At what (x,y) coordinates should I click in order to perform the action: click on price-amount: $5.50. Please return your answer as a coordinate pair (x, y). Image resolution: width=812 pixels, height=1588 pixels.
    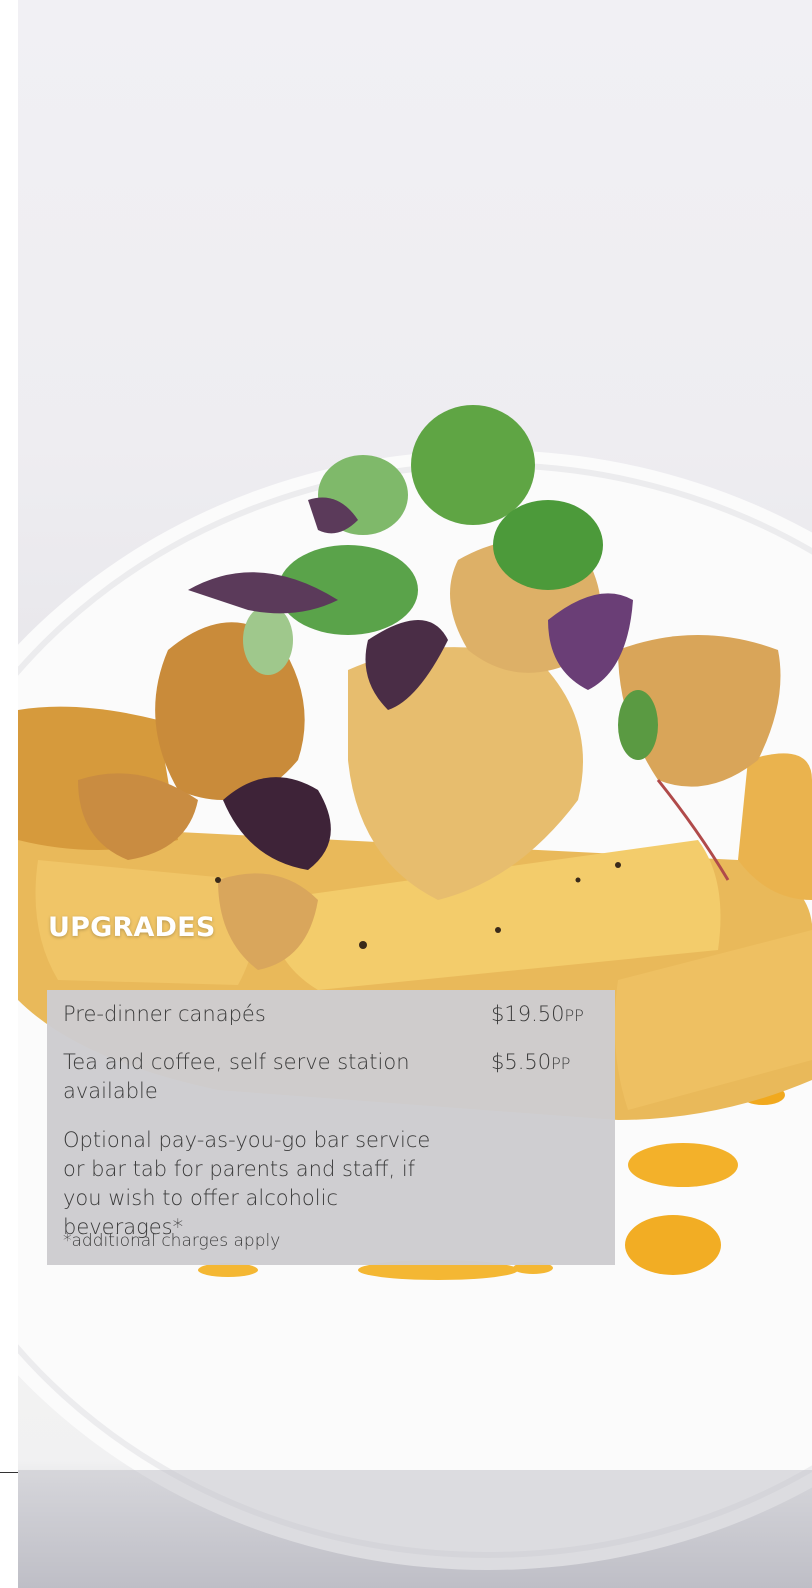
    Looking at the image, I should click on (521, 1062).